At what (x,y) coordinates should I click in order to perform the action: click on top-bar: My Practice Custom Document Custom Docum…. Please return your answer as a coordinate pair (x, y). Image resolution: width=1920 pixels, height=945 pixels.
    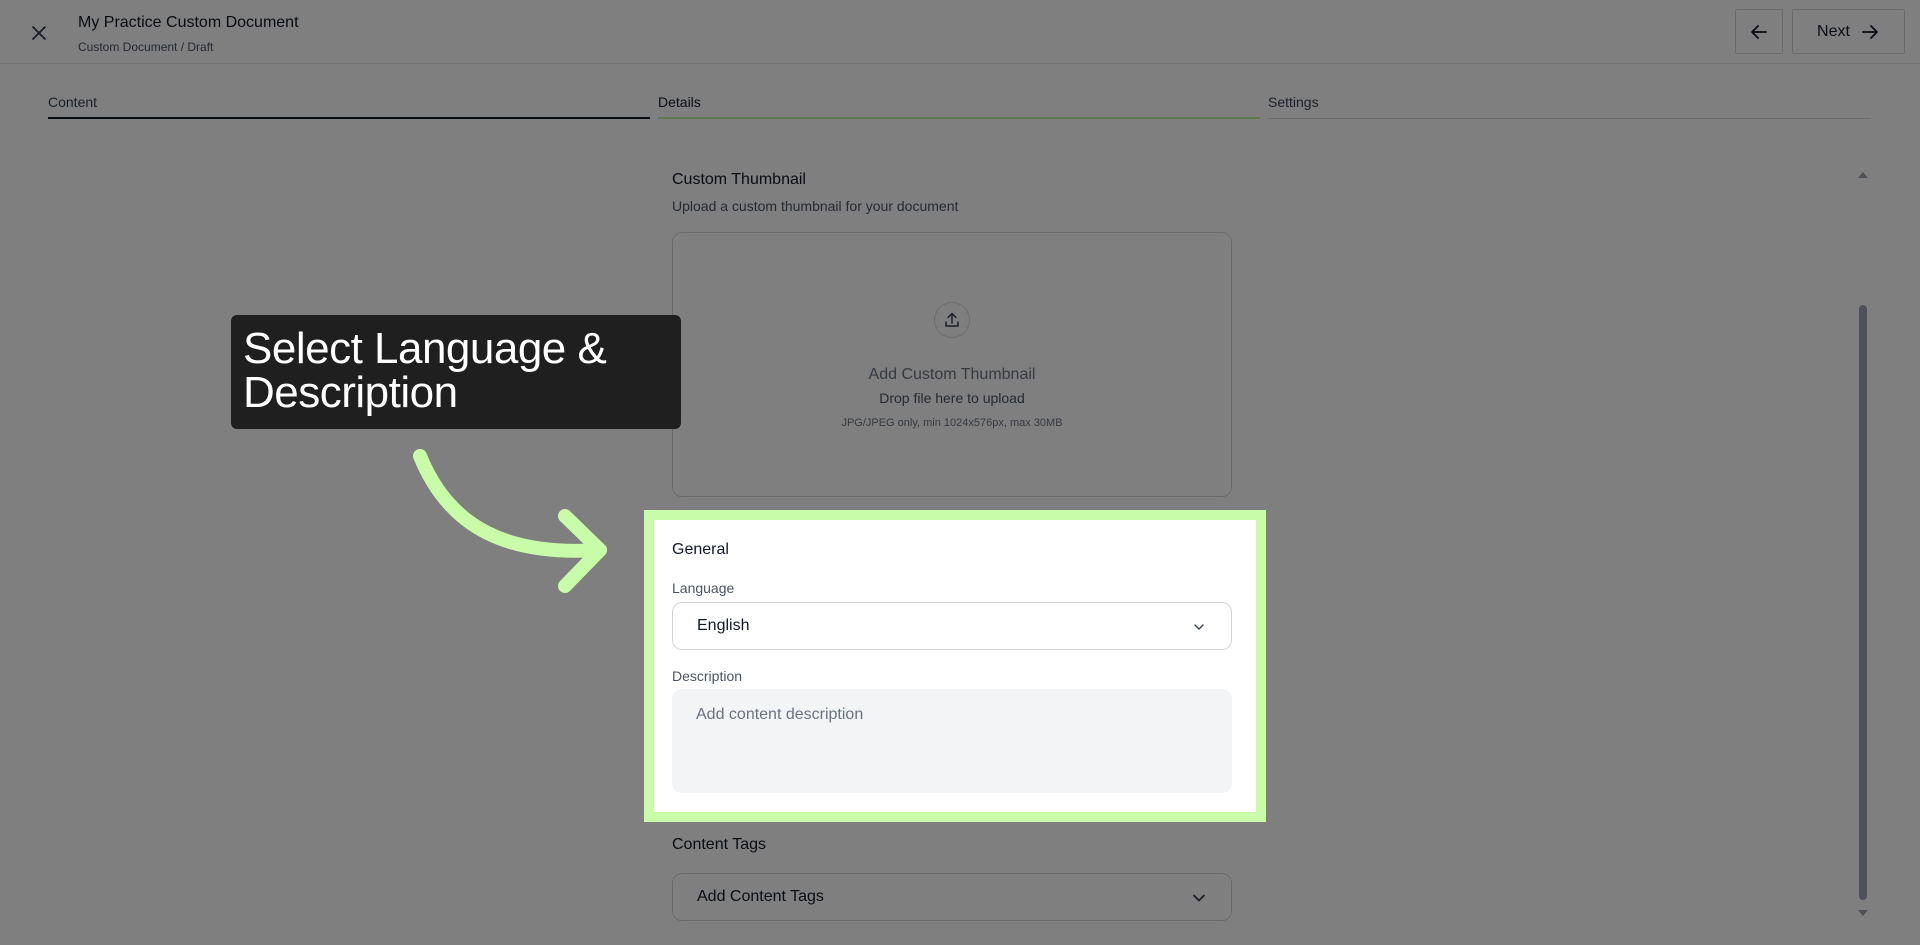
    Looking at the image, I should click on (960, 32).